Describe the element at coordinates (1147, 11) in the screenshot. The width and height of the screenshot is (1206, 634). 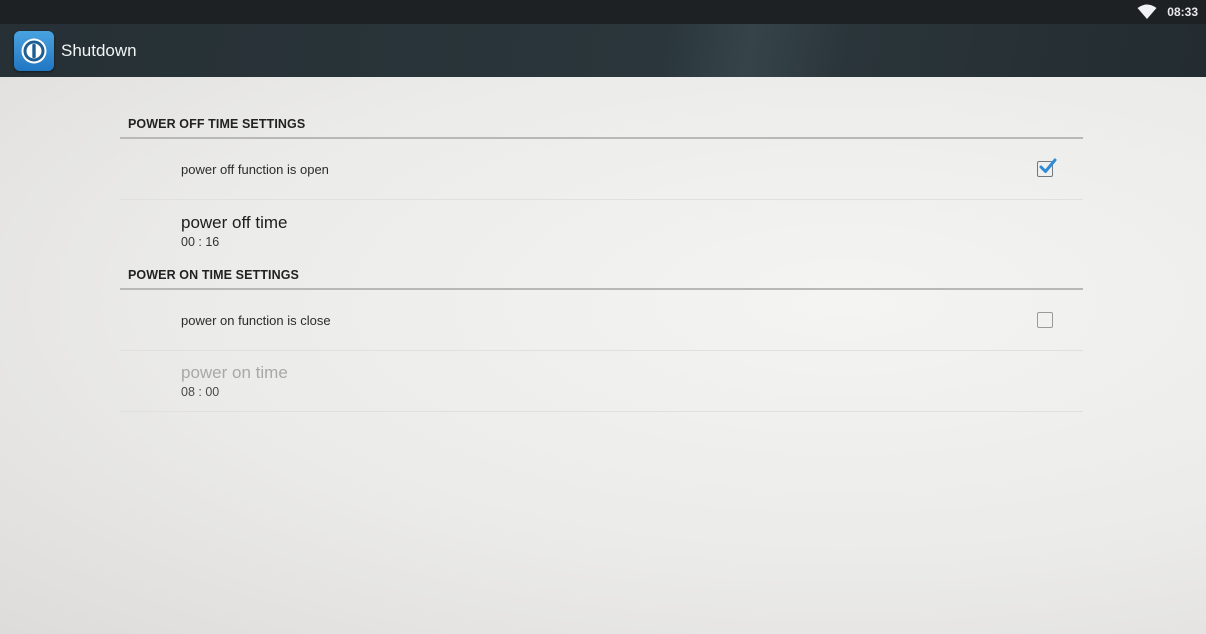
I see `wifi-icon` at that location.